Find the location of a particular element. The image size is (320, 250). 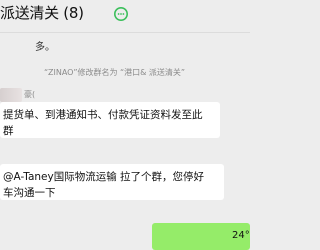

incoming-message-bubble: 提货单、到港通知书、付款凭证资料发至此 群 is located at coordinates (110, 120).